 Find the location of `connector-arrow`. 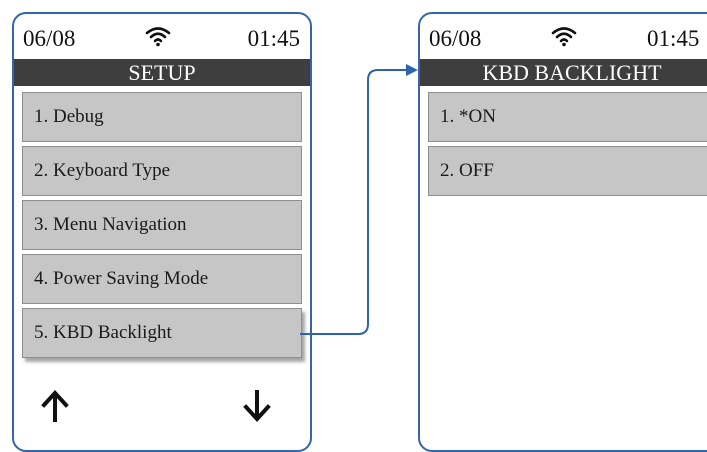

connector-arrow is located at coordinates (359, 199).